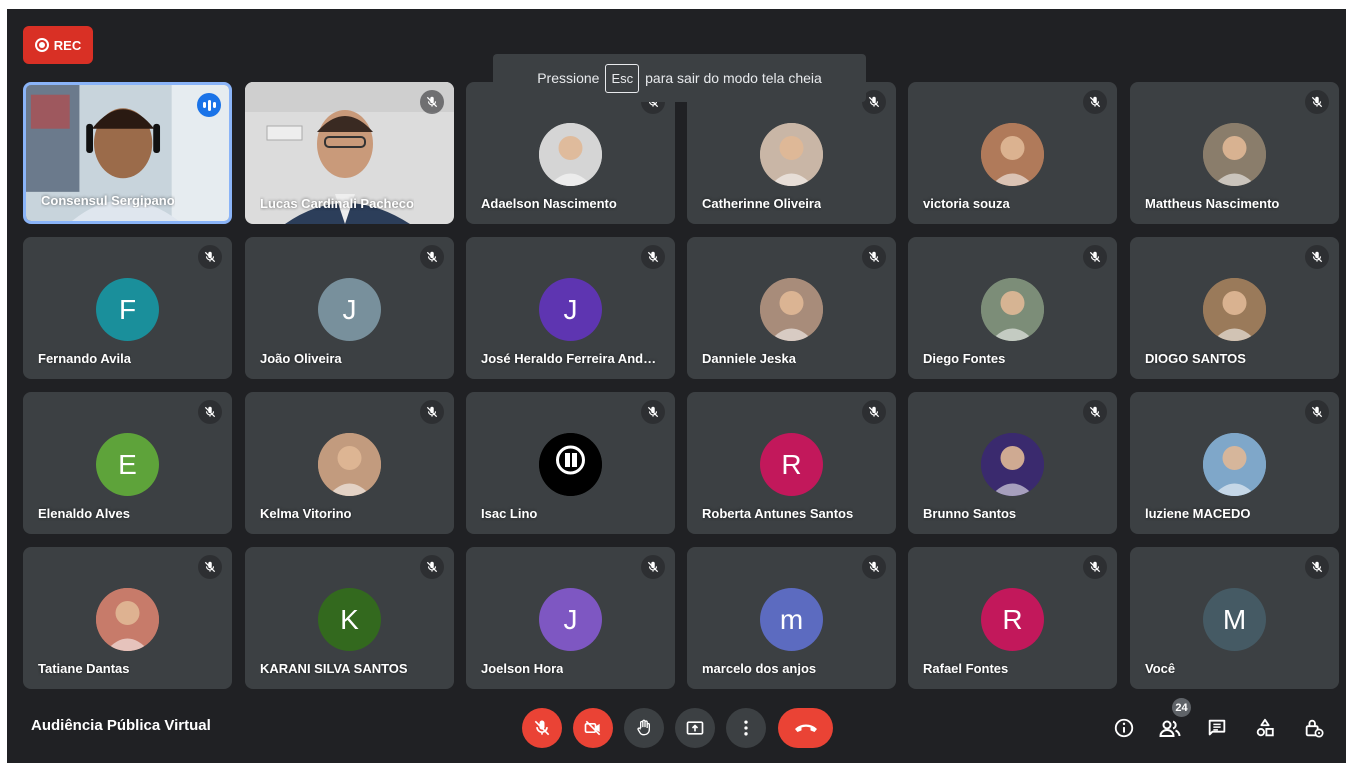  I want to click on chat-icon, so click(1217, 727).